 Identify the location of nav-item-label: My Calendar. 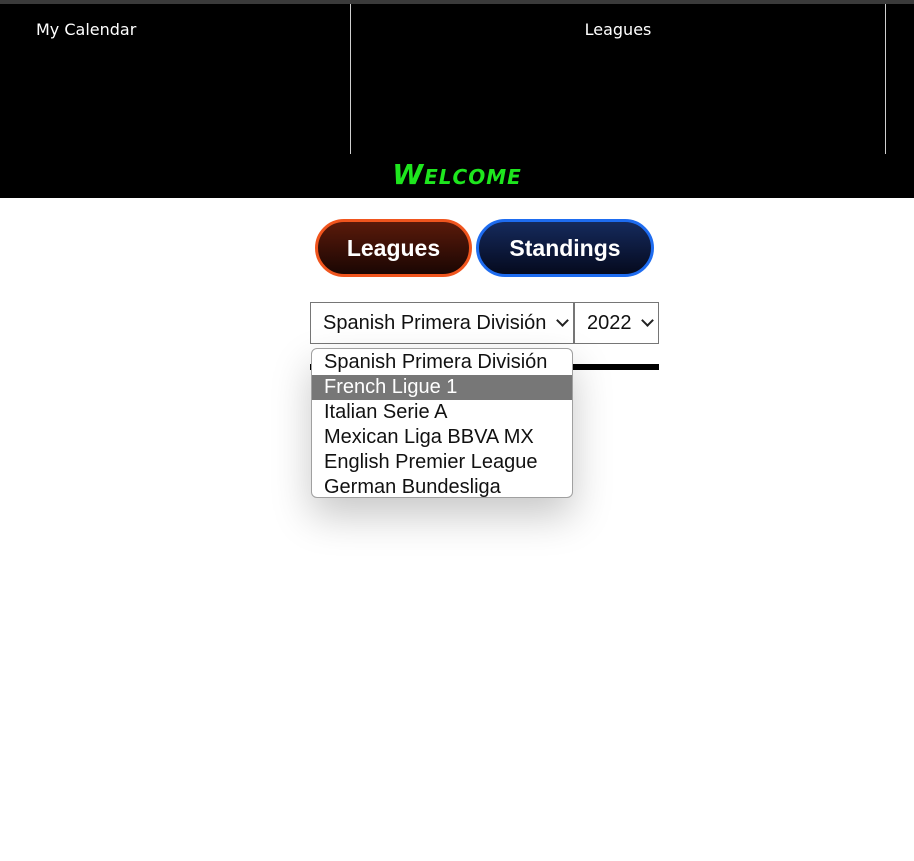
(86, 29).